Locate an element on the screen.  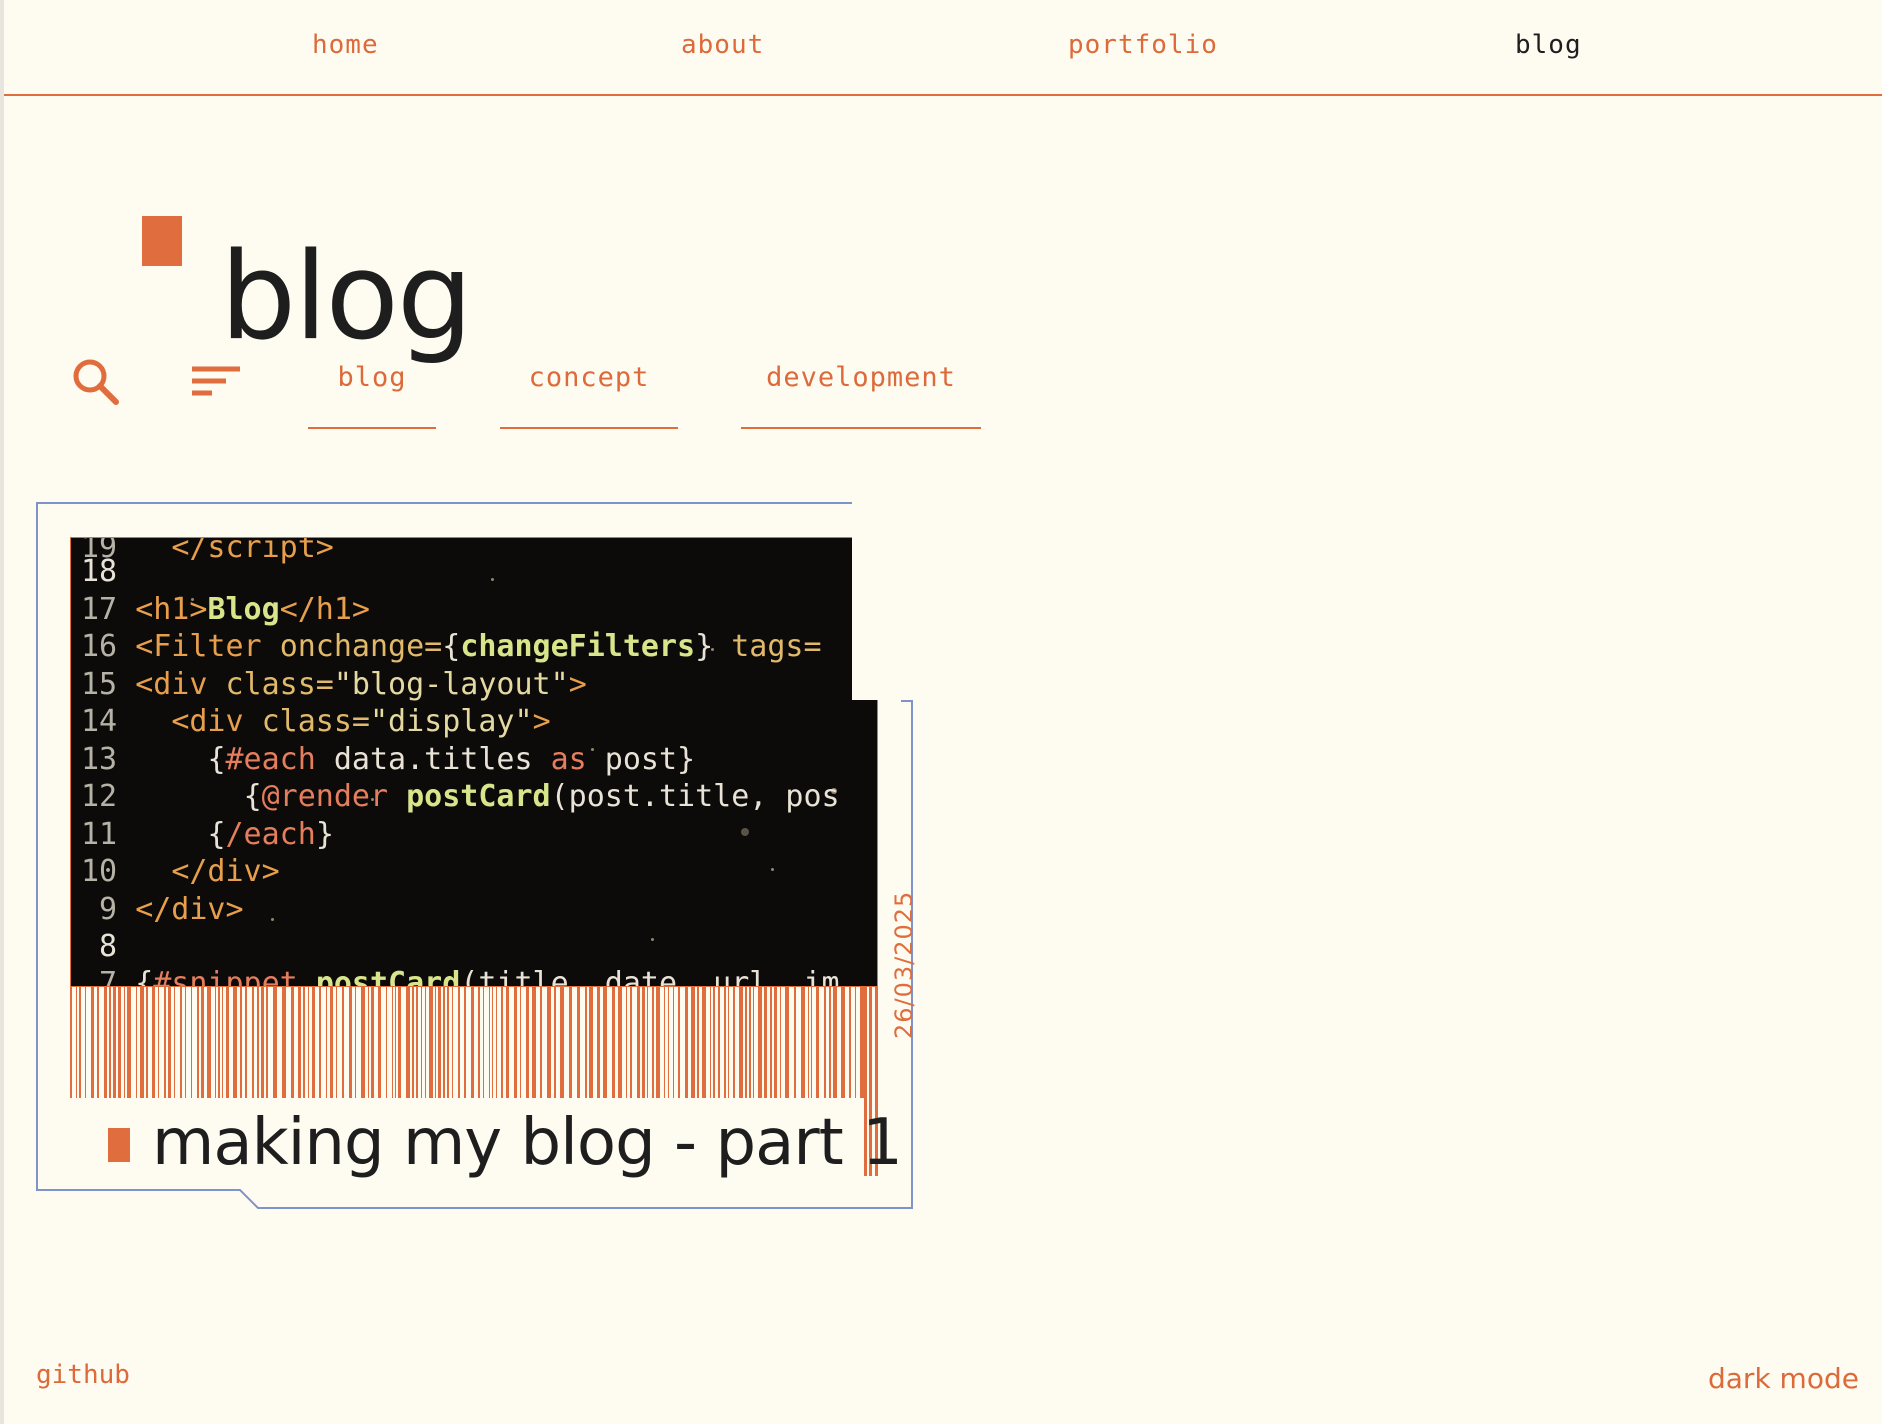
filter-tag-concept: concept is located at coordinates (589, 395).